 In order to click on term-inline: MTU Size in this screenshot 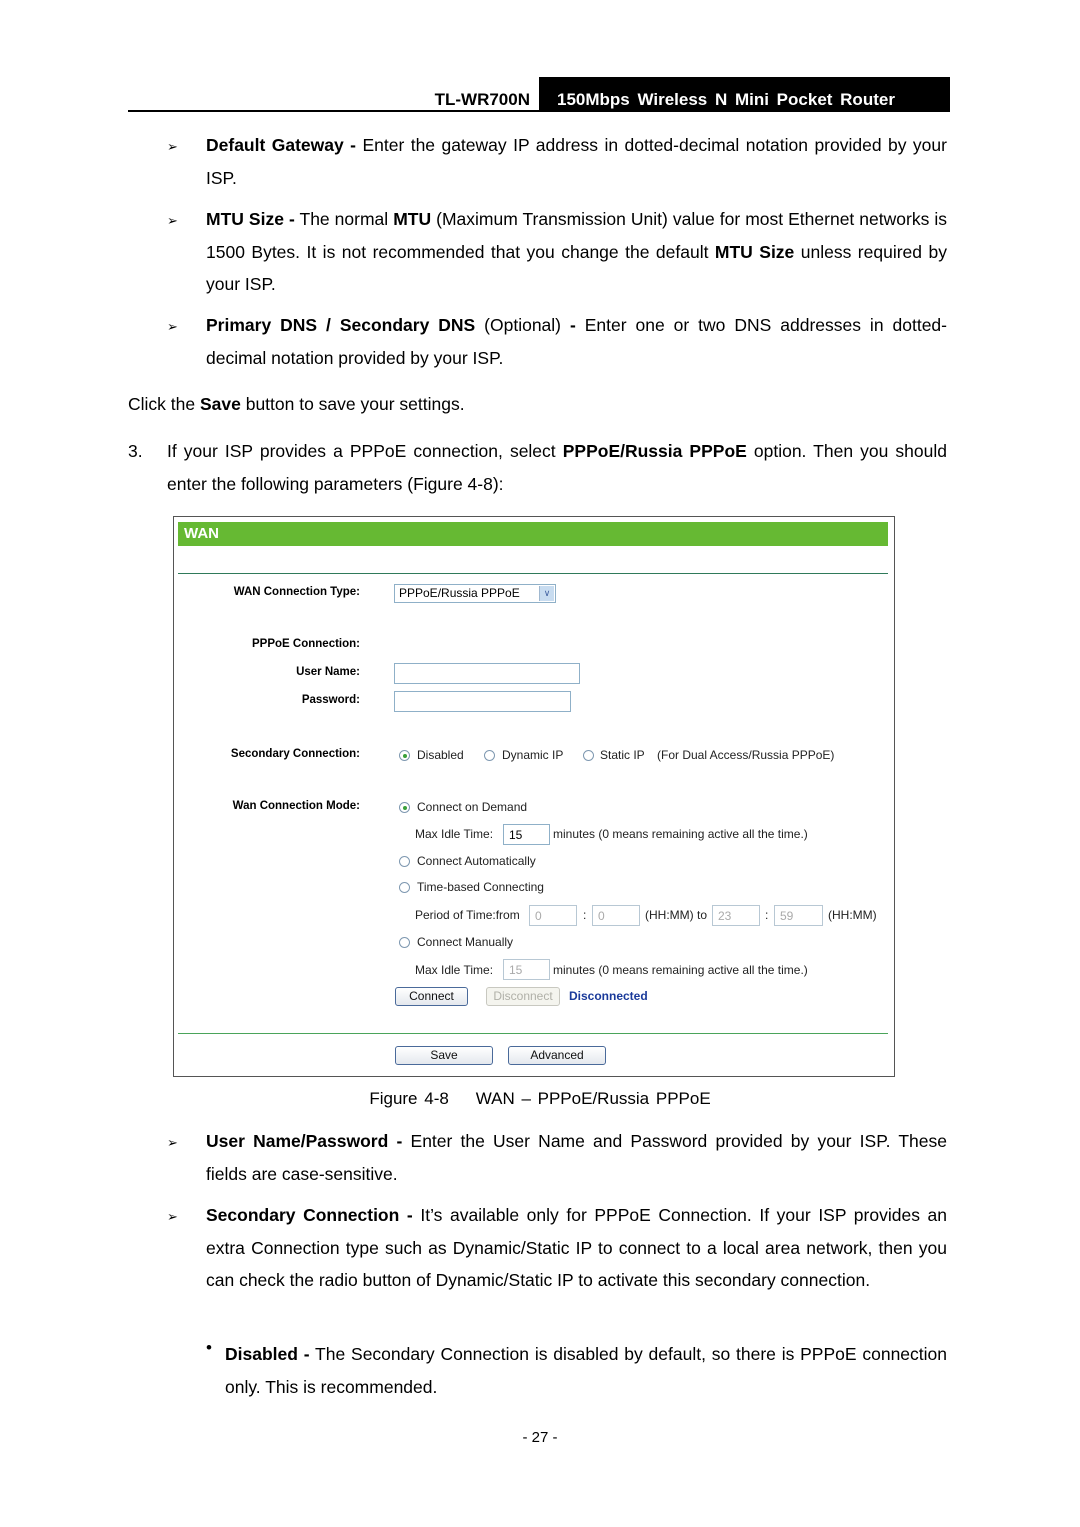, I will do `click(754, 251)`.